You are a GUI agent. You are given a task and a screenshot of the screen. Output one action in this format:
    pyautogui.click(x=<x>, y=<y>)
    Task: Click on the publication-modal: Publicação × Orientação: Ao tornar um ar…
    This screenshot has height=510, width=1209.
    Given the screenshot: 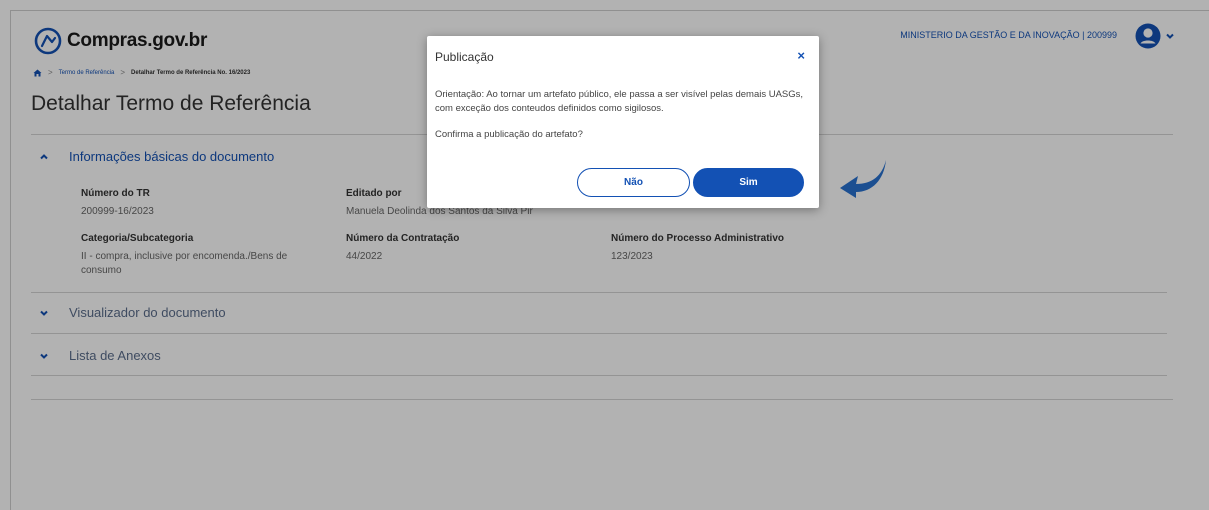 What is the action you would take?
    pyautogui.click(x=623, y=122)
    